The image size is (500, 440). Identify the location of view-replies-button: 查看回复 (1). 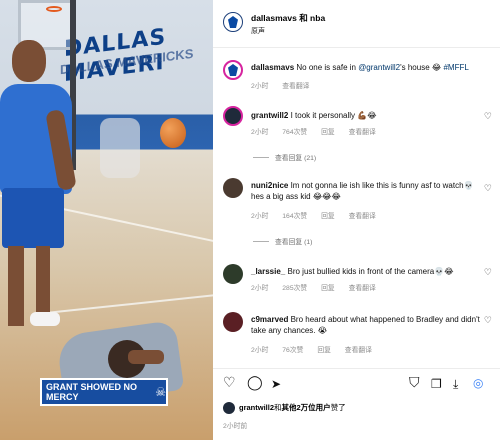
(282, 241).